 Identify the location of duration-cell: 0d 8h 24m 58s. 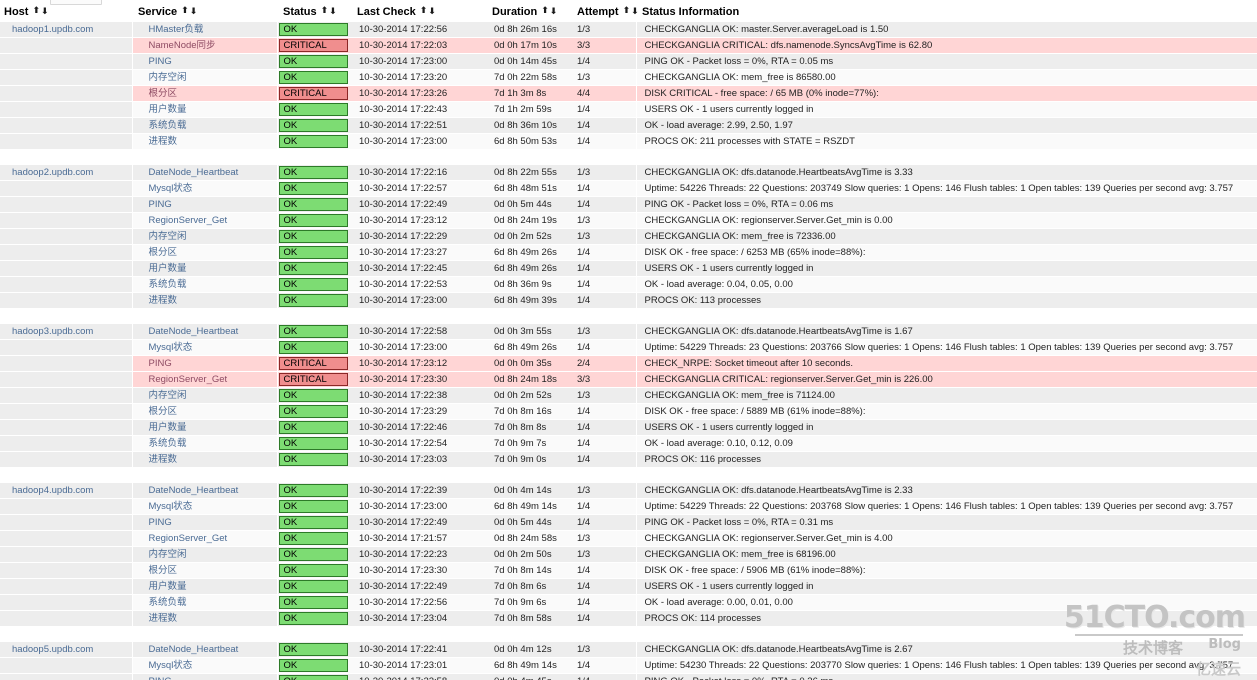
(528, 538).